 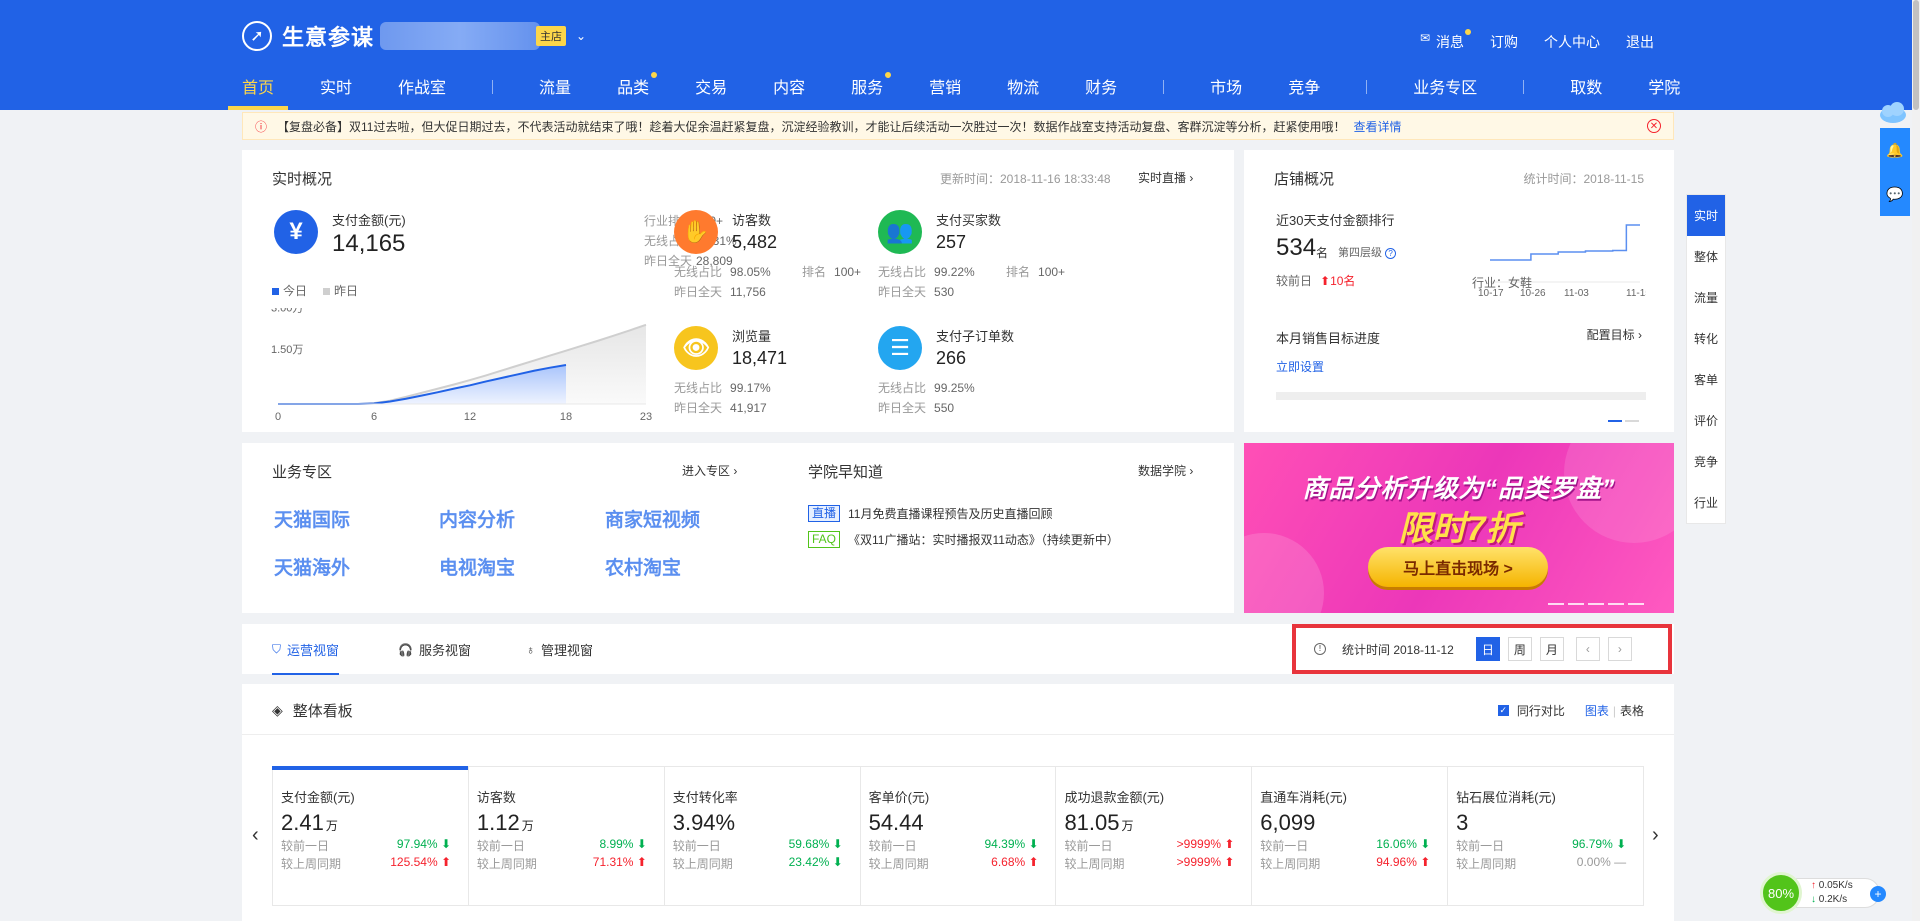 I want to click on kpi-card: 成功退款金额(元) 81.05 万较前一日 >9999% ⬆ 较上周同期 >9999% ⬆, so click(x=1154, y=836).